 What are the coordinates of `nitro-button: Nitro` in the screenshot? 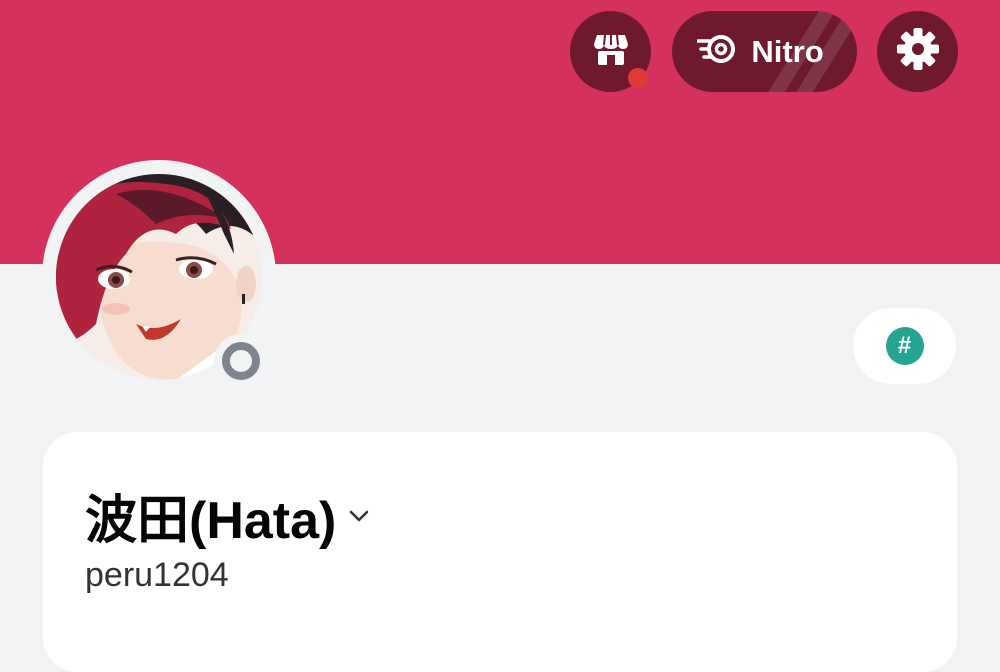 It's located at (764, 51).